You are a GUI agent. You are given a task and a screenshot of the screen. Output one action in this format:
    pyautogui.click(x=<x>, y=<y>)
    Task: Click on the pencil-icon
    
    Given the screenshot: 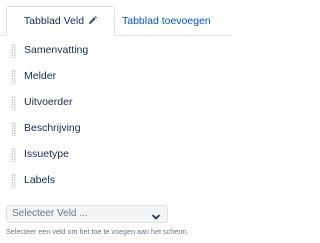 What is the action you would take?
    pyautogui.click(x=93, y=22)
    